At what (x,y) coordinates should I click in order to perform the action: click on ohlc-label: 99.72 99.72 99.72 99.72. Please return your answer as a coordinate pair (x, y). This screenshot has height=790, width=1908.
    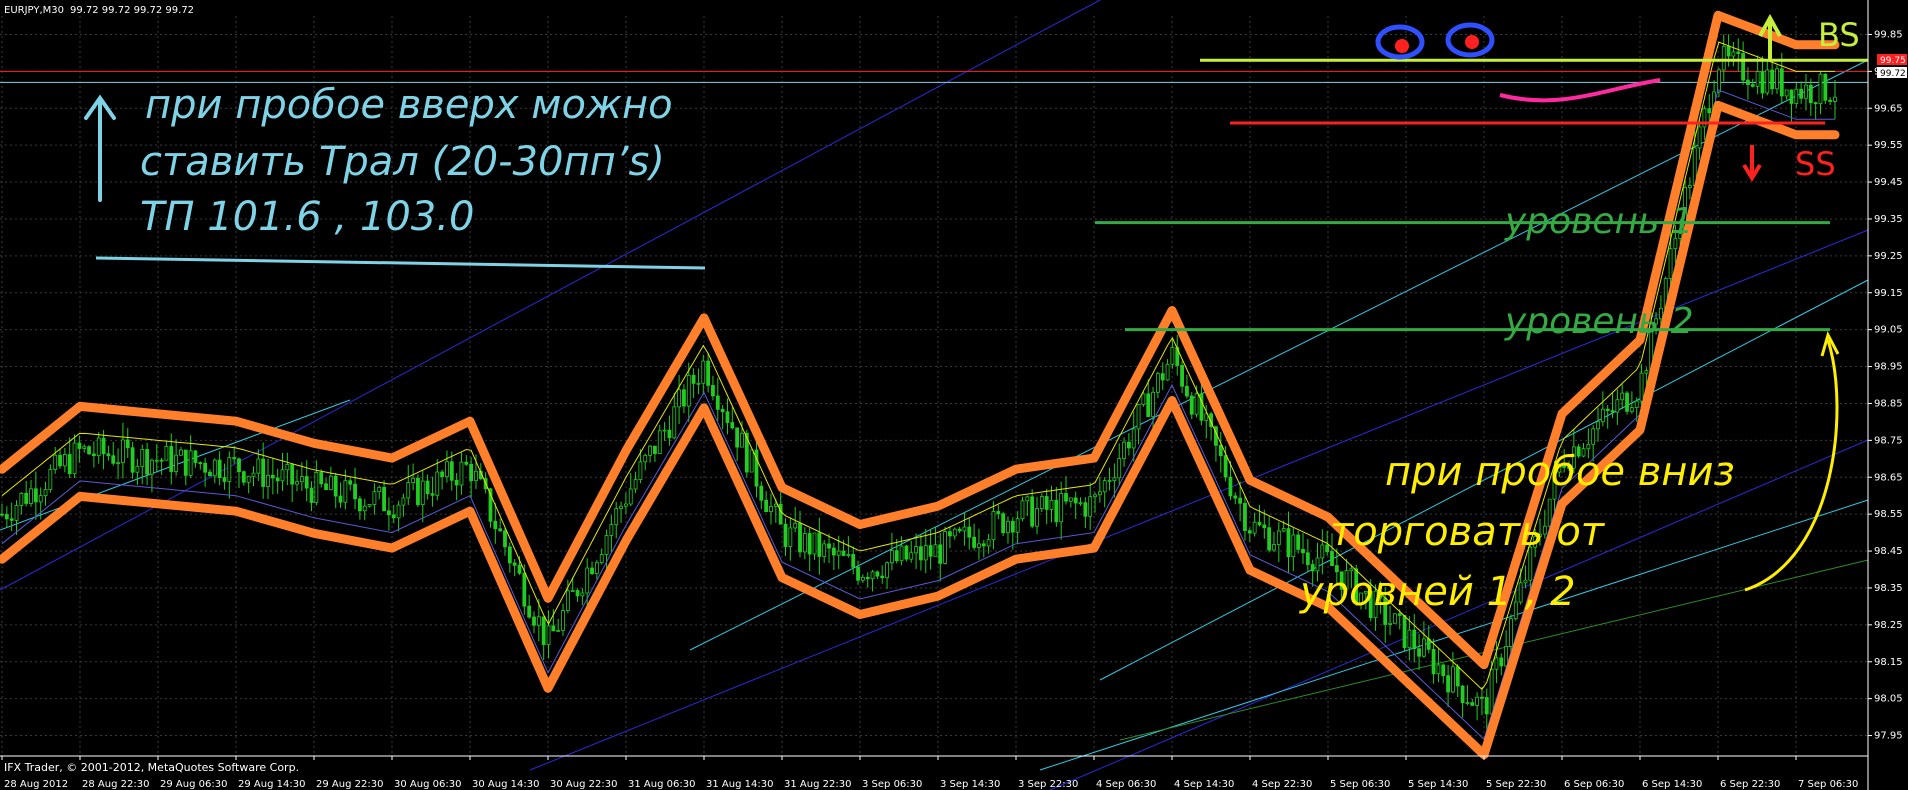
    Looking at the image, I should click on (132, 10).